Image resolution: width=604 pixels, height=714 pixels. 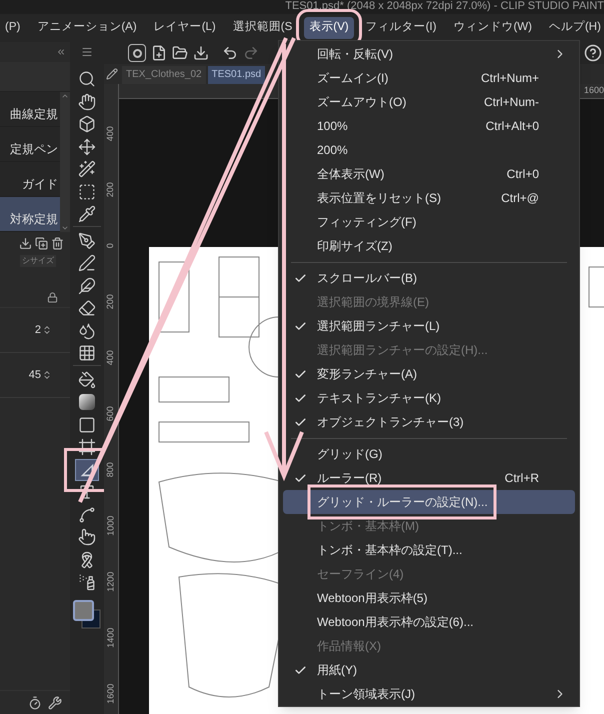 What do you see at coordinates (38, 261) in the screenshot?
I see `panel-tab: シサイズ` at bounding box center [38, 261].